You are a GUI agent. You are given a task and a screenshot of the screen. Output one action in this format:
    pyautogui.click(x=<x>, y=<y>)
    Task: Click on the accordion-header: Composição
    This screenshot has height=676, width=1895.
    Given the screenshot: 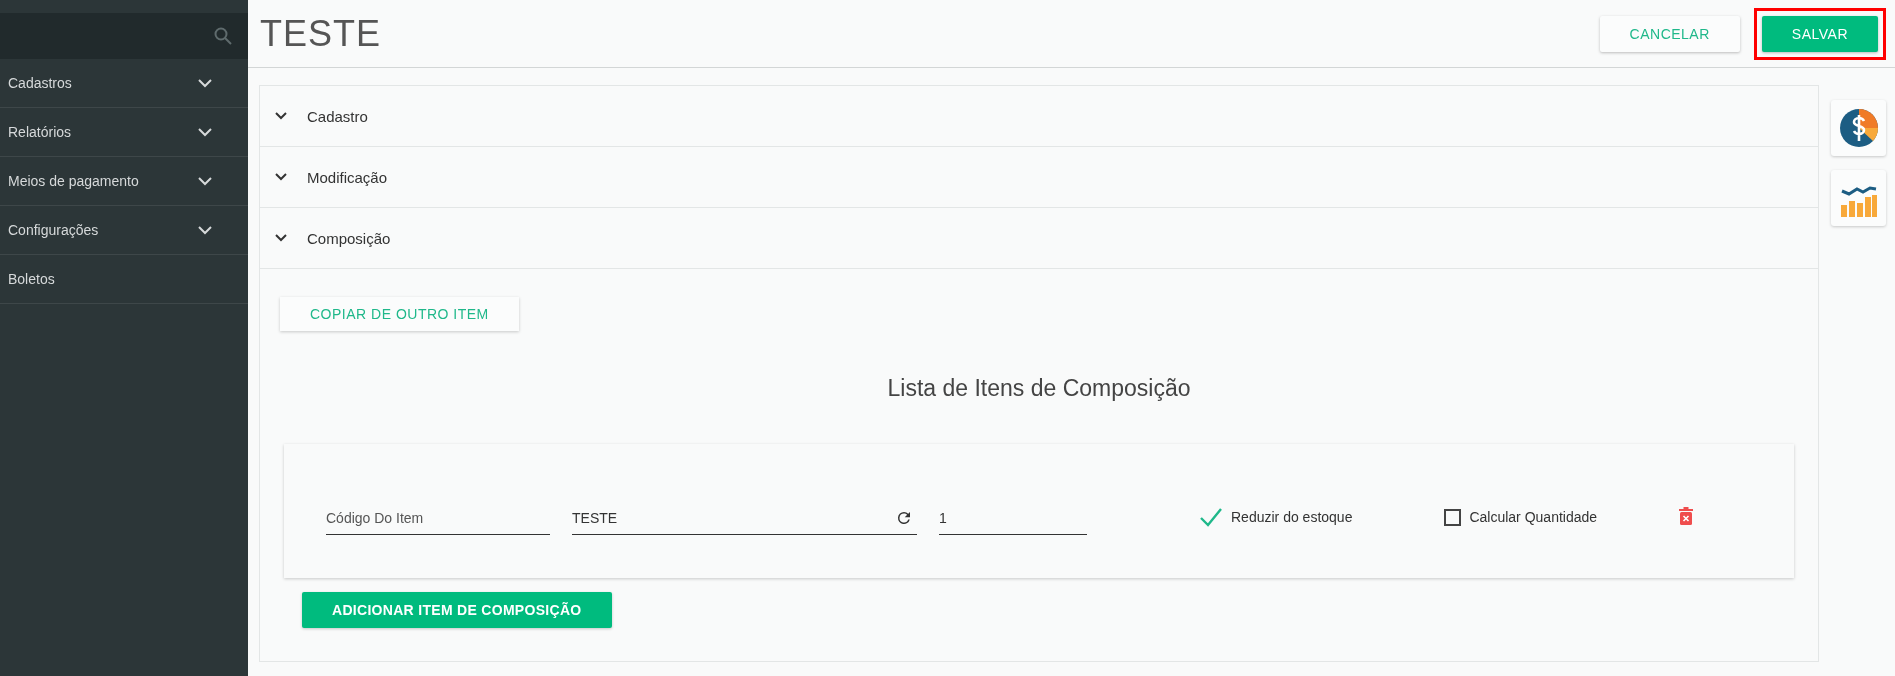 What is the action you would take?
    pyautogui.click(x=1039, y=238)
    